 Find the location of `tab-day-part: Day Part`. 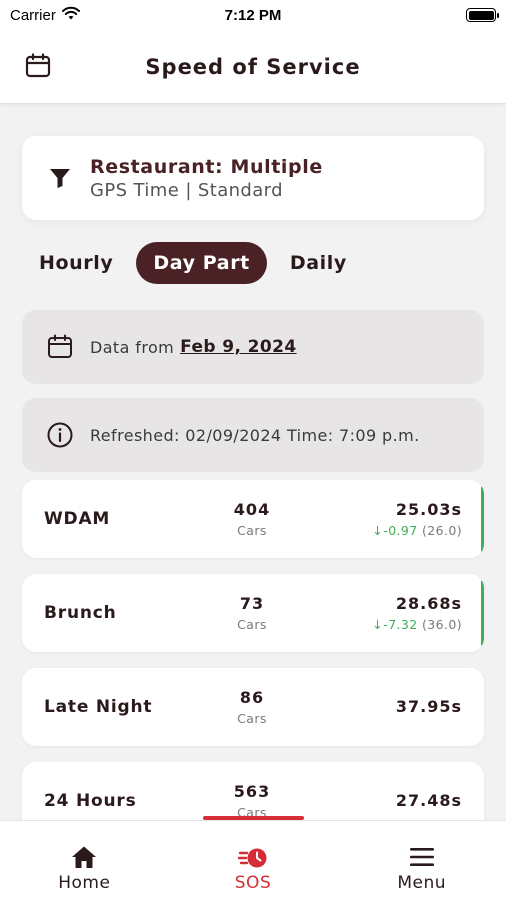

tab-day-part: Day Part is located at coordinates (201, 263).